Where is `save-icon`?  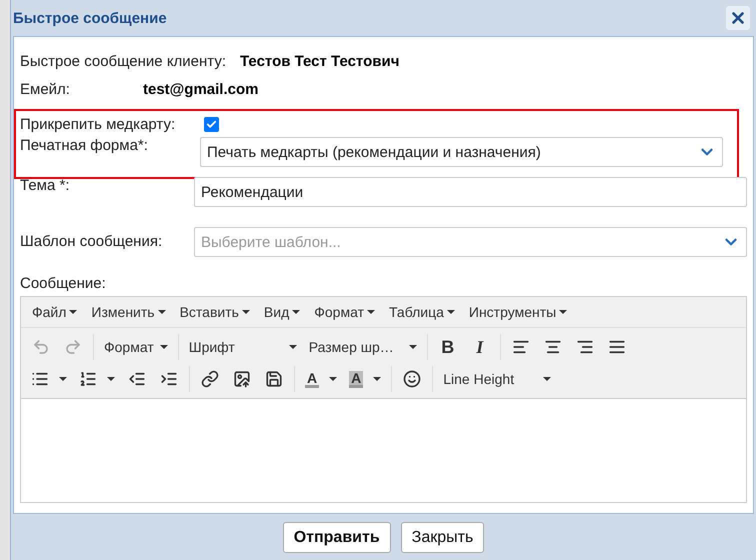
save-icon is located at coordinates (274, 379).